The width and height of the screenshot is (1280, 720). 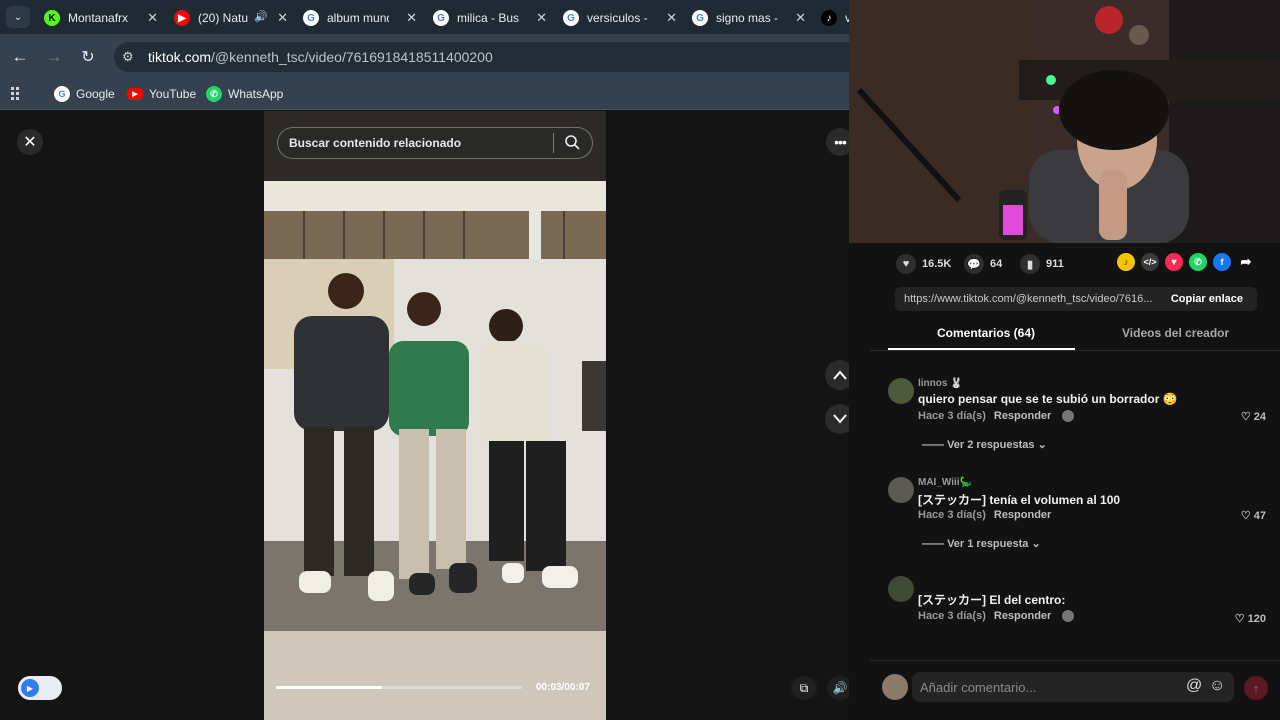 What do you see at coordinates (937, 264) in the screenshot?
I see `like-count: 16.5K` at bounding box center [937, 264].